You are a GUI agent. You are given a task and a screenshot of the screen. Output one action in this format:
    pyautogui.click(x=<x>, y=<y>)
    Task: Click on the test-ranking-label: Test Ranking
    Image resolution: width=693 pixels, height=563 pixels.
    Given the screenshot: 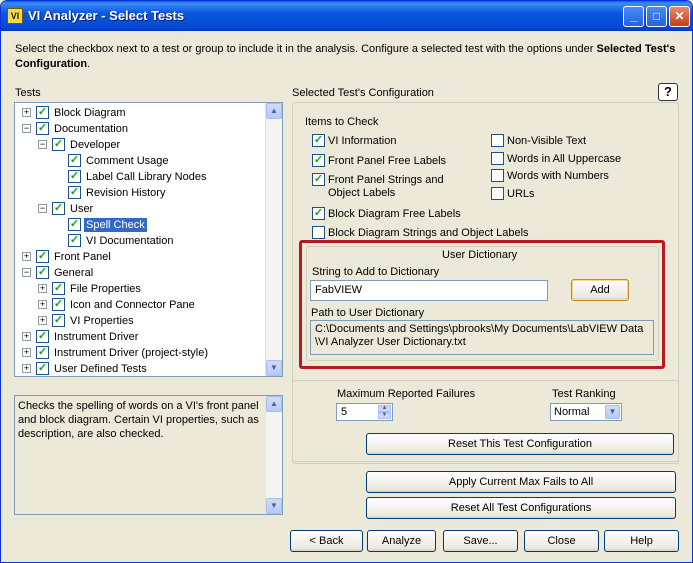 What is the action you would take?
    pyautogui.click(x=584, y=394)
    